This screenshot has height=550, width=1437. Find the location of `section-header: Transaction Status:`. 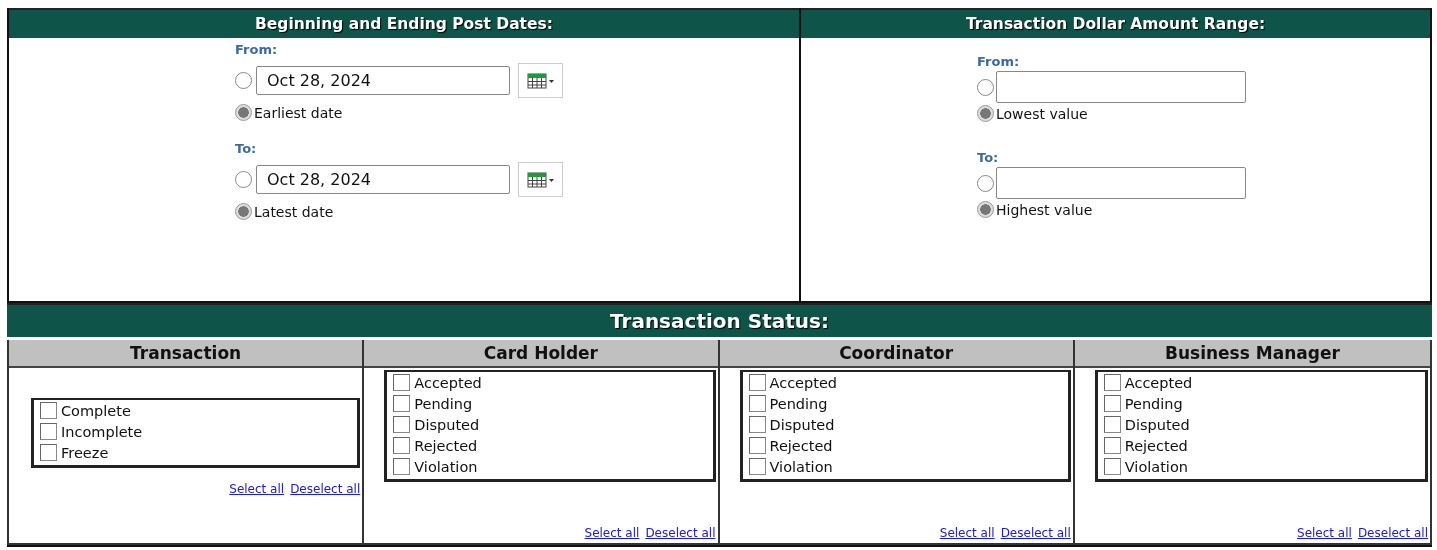

section-header: Transaction Status: is located at coordinates (719, 320).